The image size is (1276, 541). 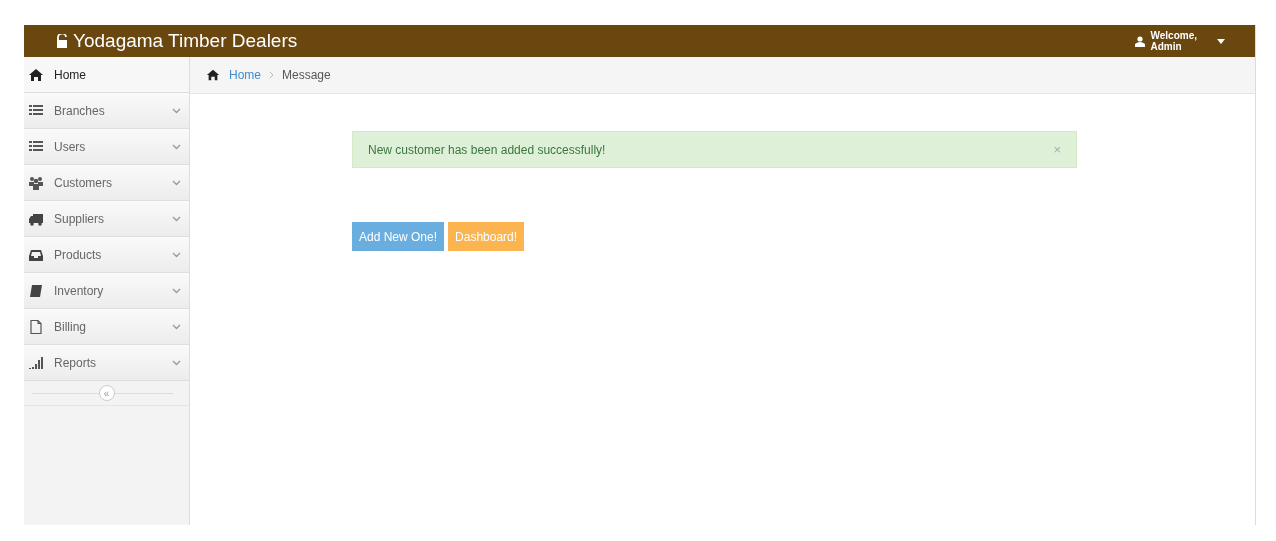 What do you see at coordinates (306, 75) in the screenshot?
I see `breadcrumb-current: Message` at bounding box center [306, 75].